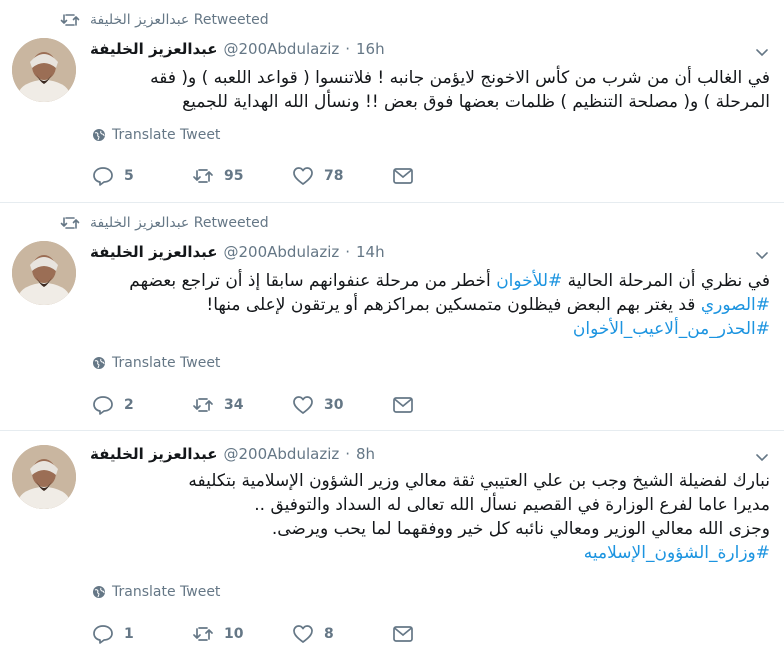 The height and width of the screenshot is (661, 784). I want to click on hashtag-link: #للأخوان, so click(529, 281).